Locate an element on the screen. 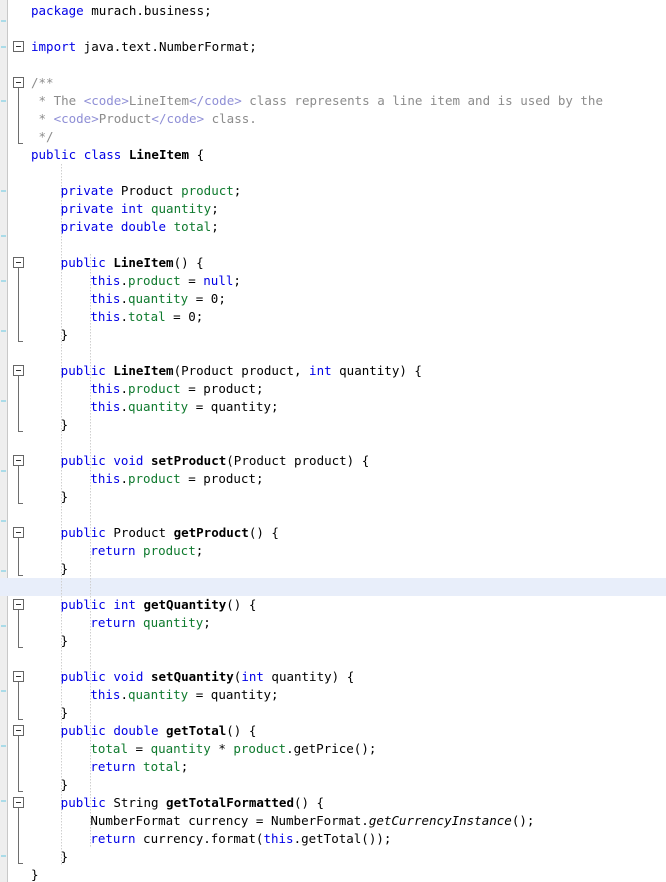  code-token-mth: getTotal is located at coordinates (196, 730).